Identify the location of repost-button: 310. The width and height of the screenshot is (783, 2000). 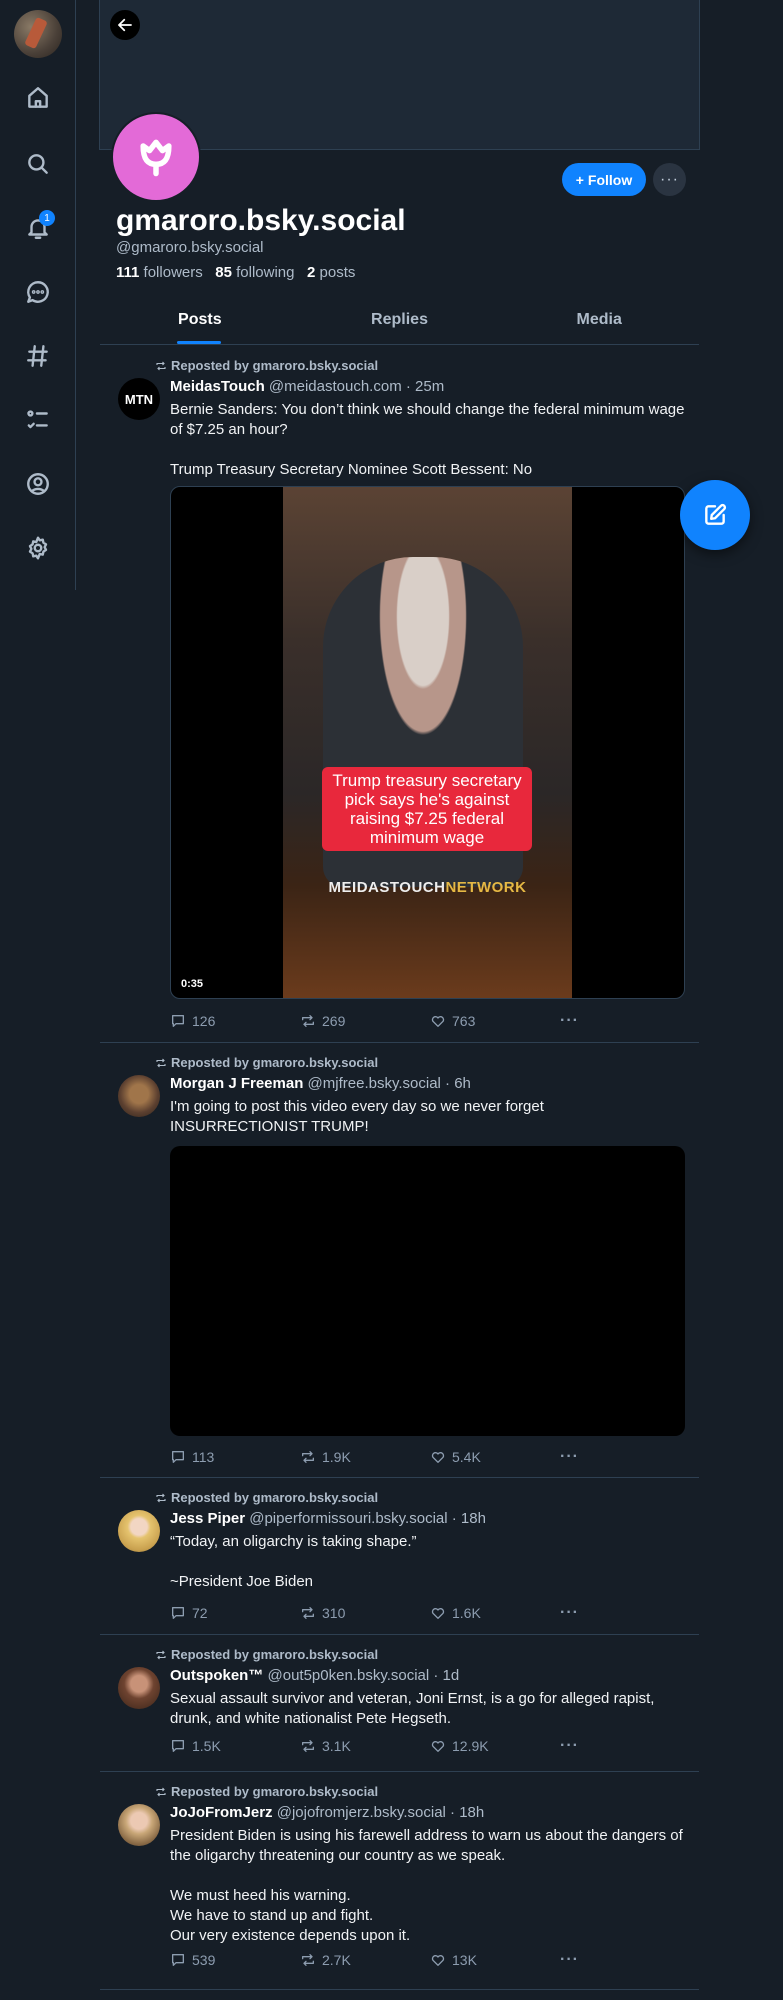
(365, 1613).